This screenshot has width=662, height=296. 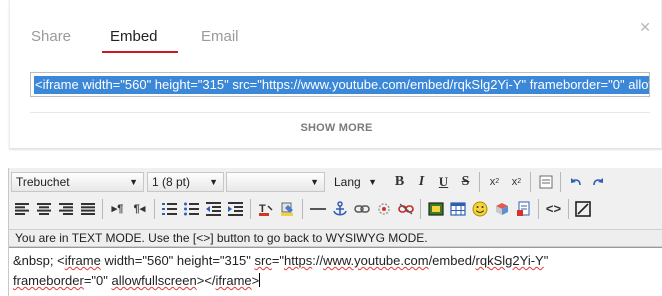 I want to click on anchor-icon, so click(x=339, y=208).